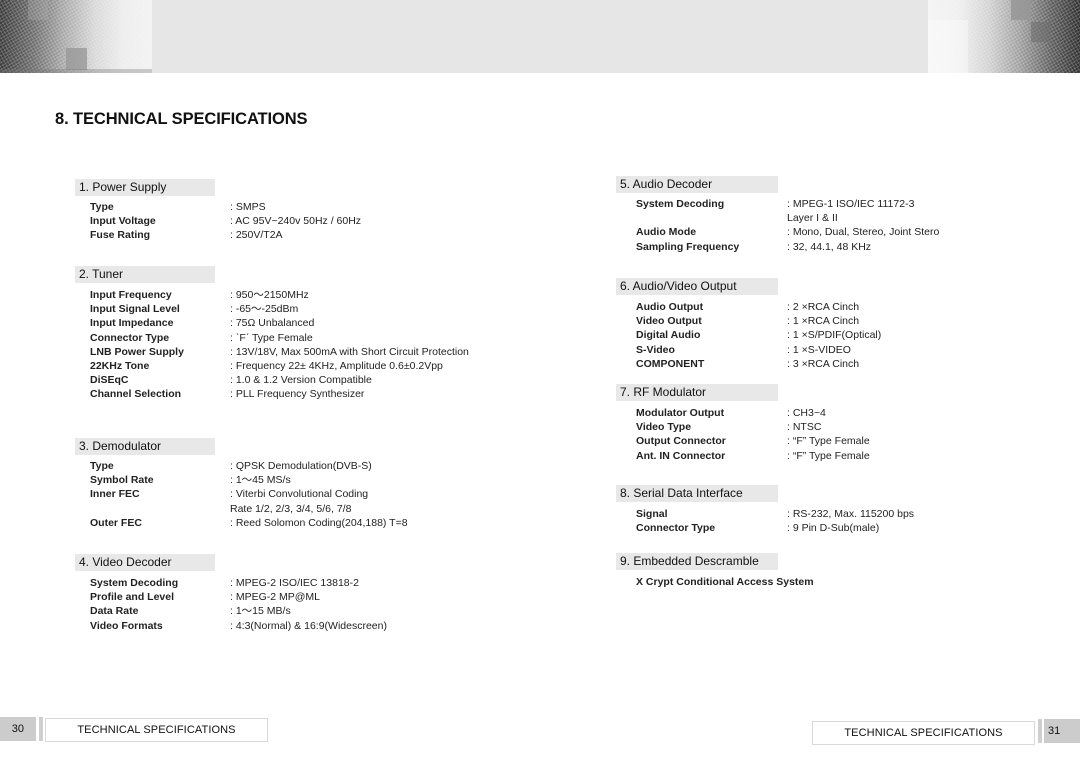 The image size is (1080, 765). What do you see at coordinates (670, 363) in the screenshot?
I see `spec-label: COMPONENT` at bounding box center [670, 363].